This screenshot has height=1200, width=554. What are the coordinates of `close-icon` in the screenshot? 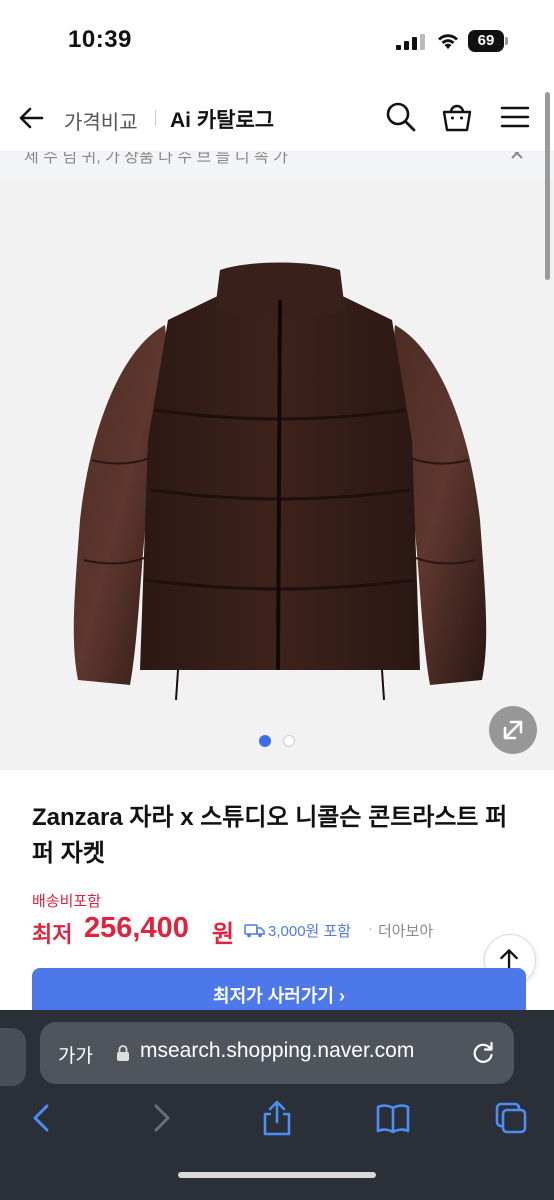 It's located at (519, 157).